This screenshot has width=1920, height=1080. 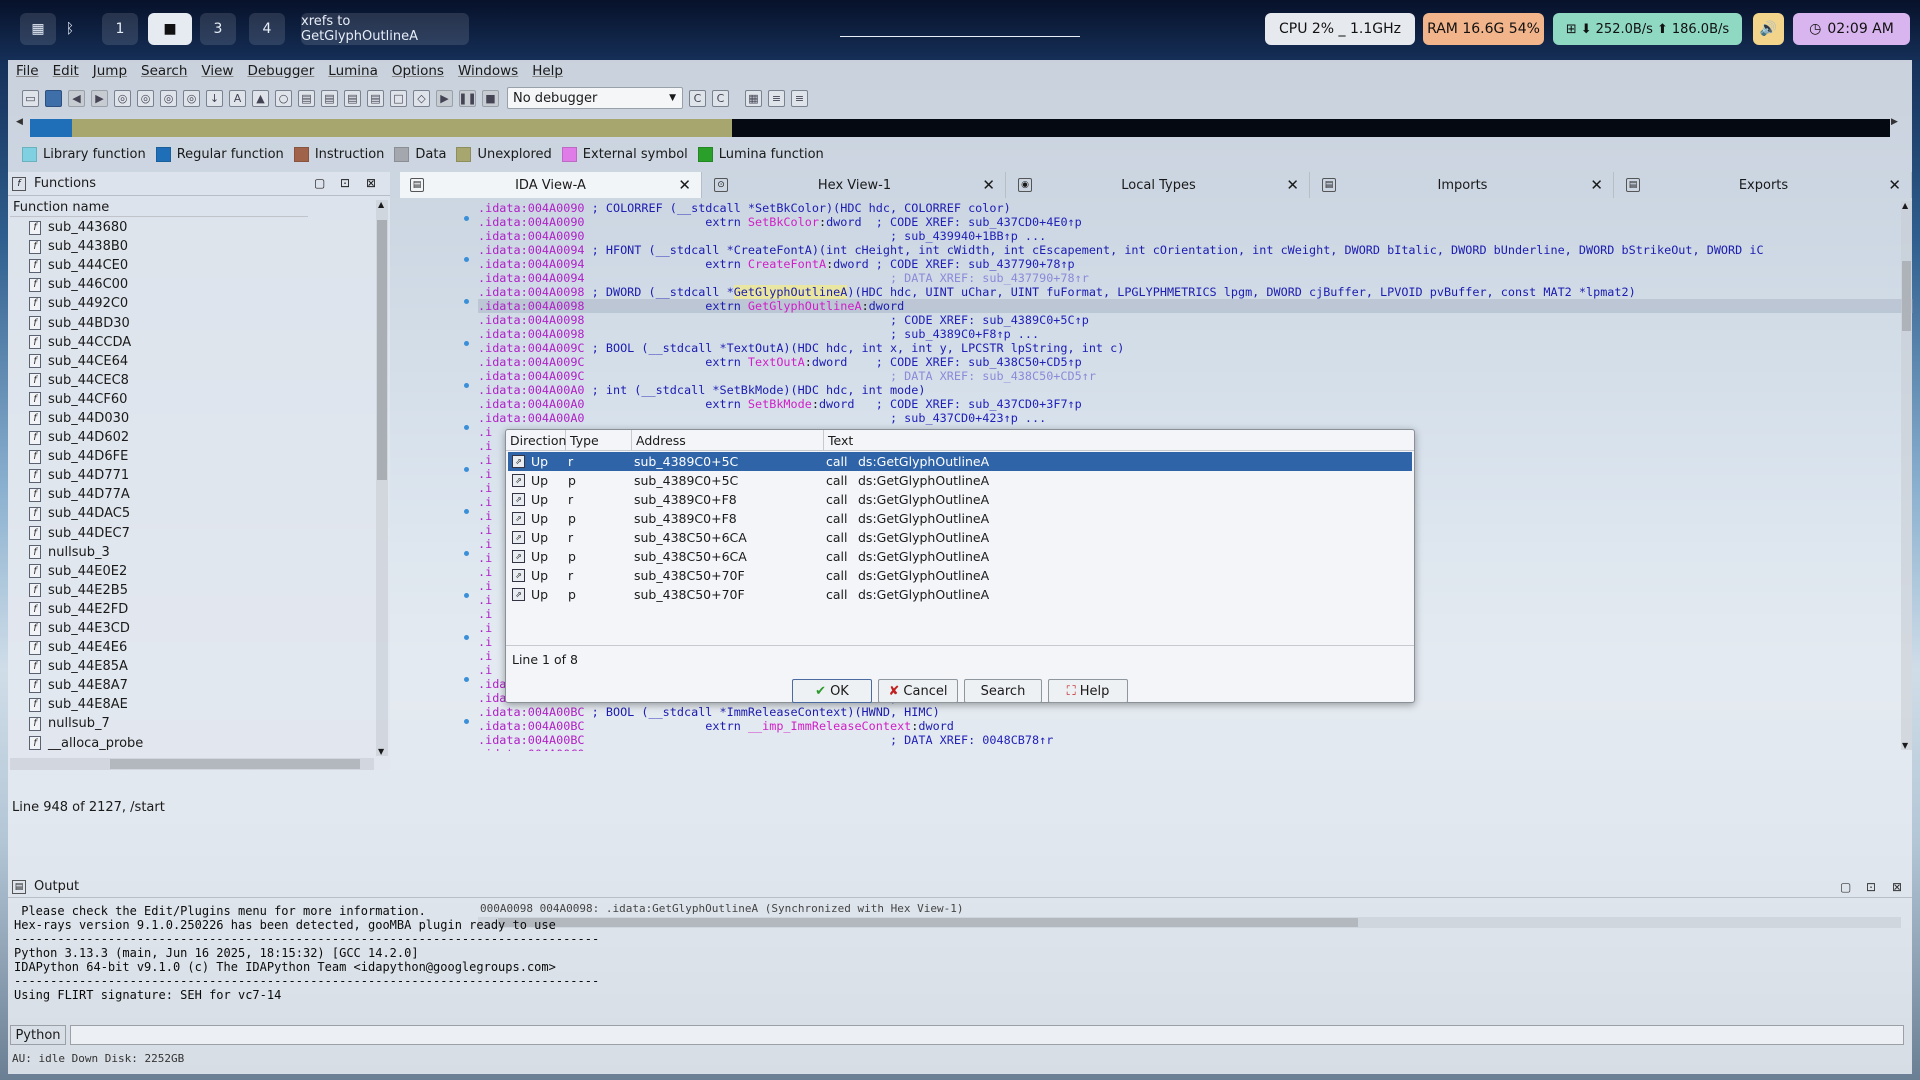 I want to click on functions-hscrollbar, so click(x=192, y=764).